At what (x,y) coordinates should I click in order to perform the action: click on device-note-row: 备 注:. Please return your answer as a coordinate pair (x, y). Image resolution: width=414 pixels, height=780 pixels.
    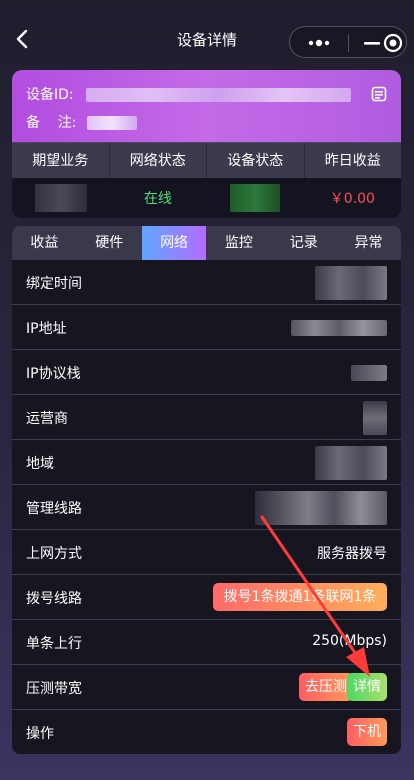
    Looking at the image, I should click on (81, 122).